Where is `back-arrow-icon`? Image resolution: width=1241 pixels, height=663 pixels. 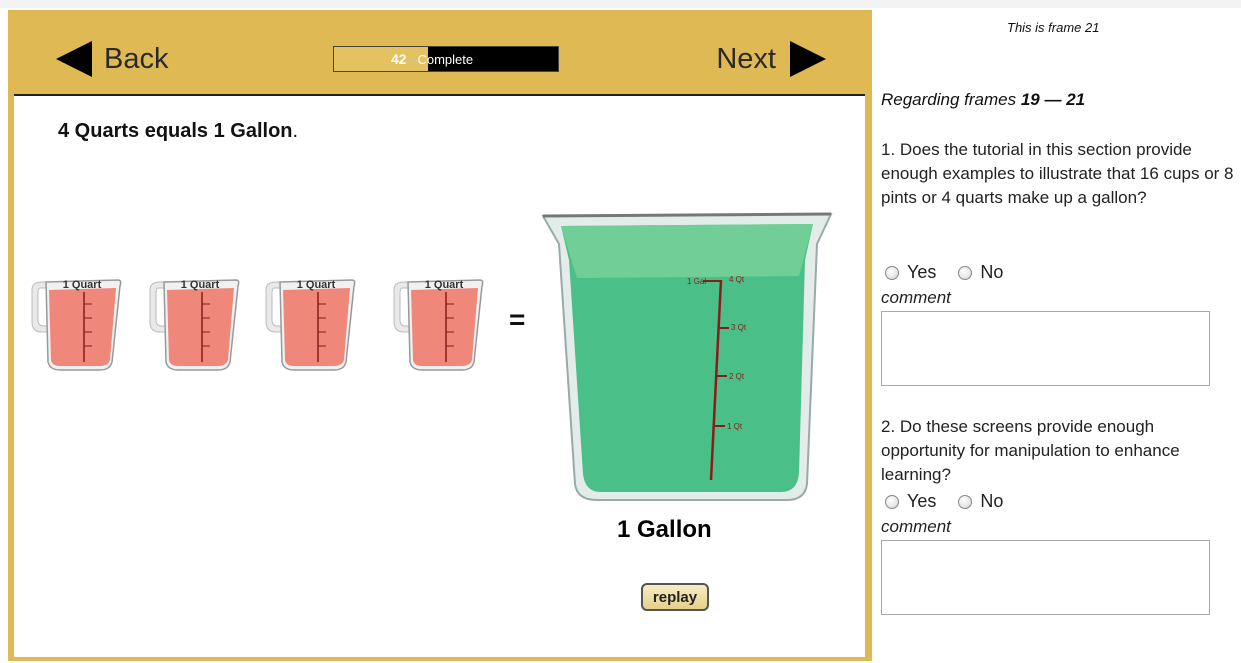
back-arrow-icon is located at coordinates (74, 59).